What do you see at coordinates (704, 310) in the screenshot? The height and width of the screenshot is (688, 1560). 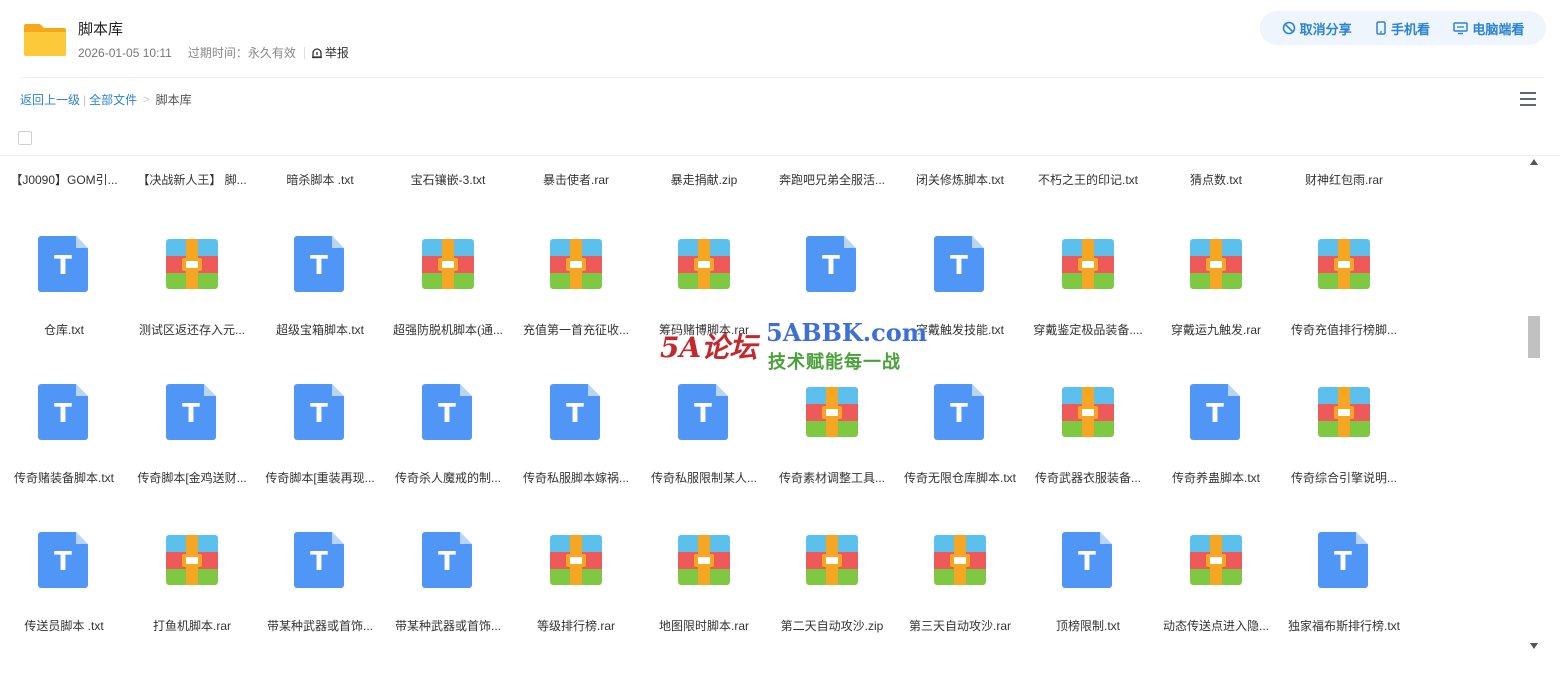 I see `file-item: 筹码赌博脚本.rar` at bounding box center [704, 310].